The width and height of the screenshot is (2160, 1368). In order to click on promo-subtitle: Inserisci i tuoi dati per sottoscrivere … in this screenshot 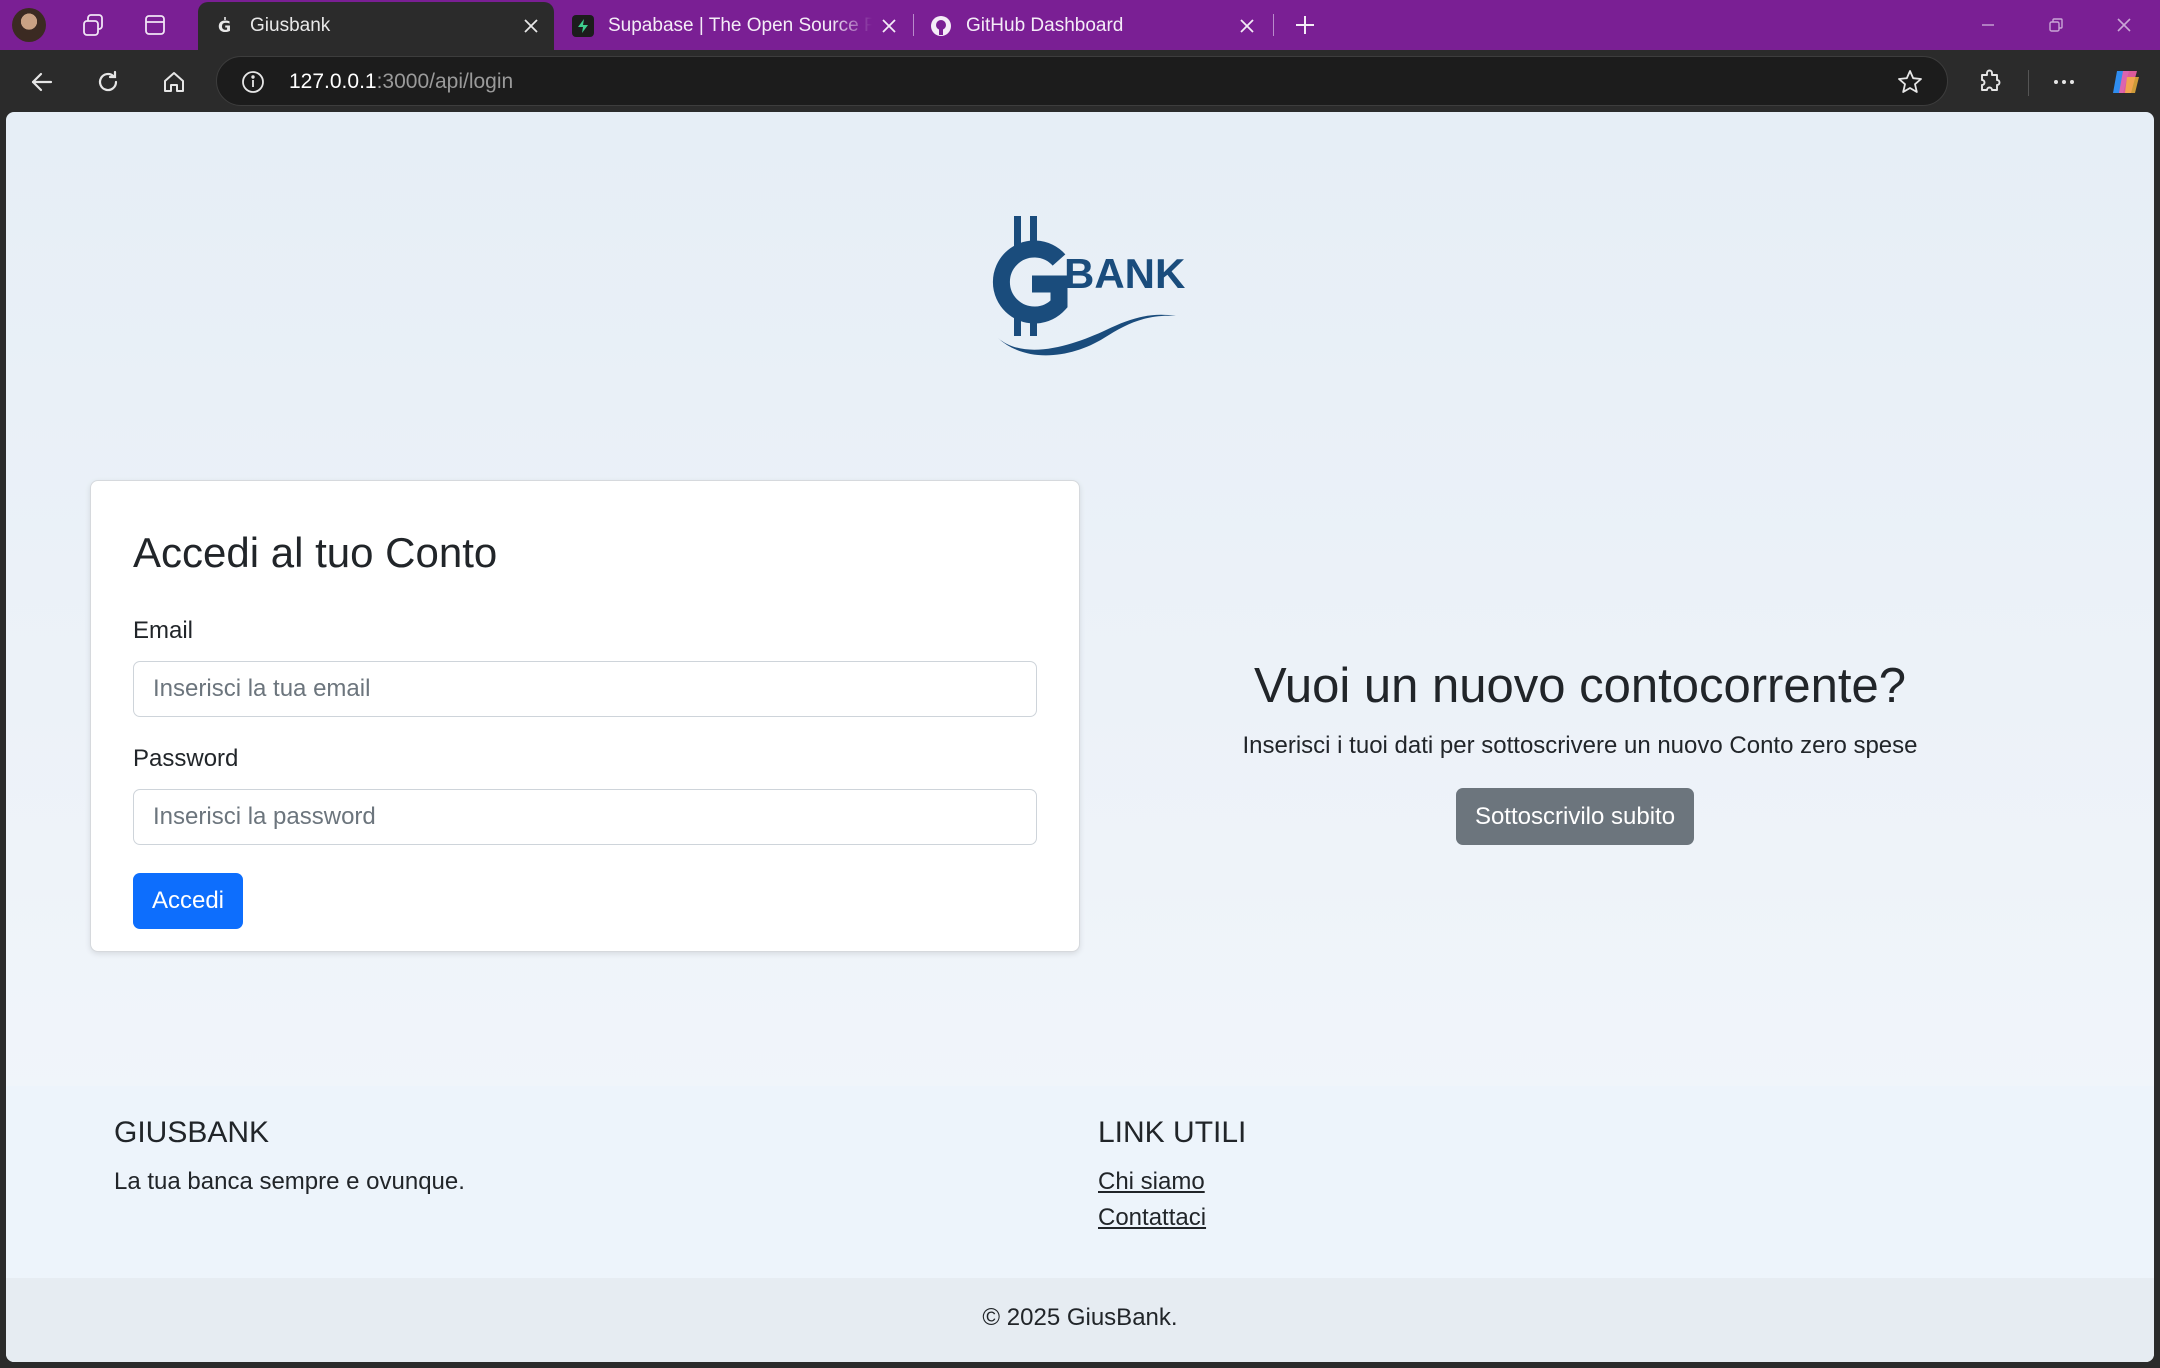, I will do `click(1580, 745)`.